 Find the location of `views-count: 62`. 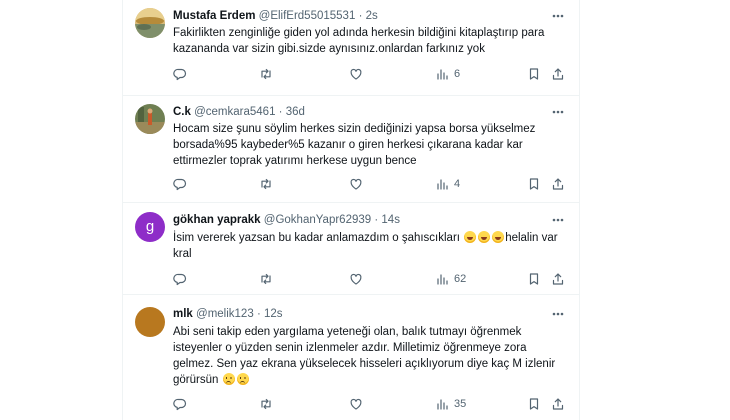

views-count: 62 is located at coordinates (460, 279).